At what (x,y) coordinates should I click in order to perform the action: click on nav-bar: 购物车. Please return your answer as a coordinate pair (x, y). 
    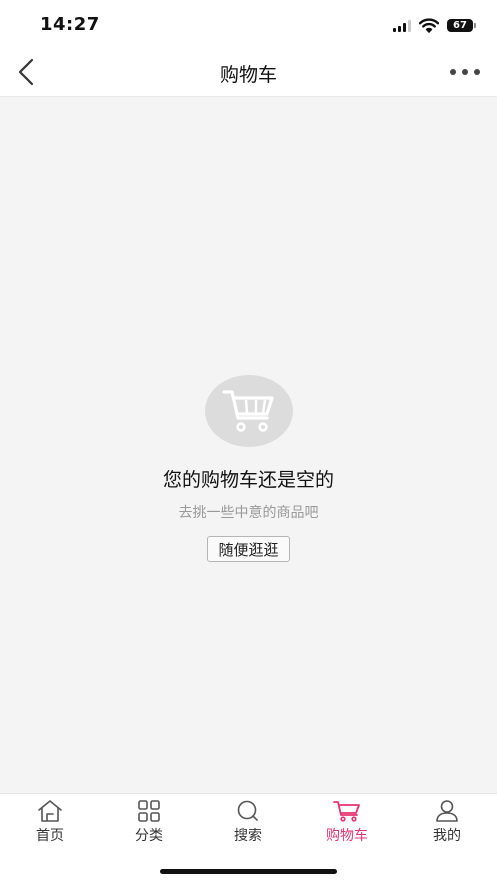
    Looking at the image, I should click on (248, 72).